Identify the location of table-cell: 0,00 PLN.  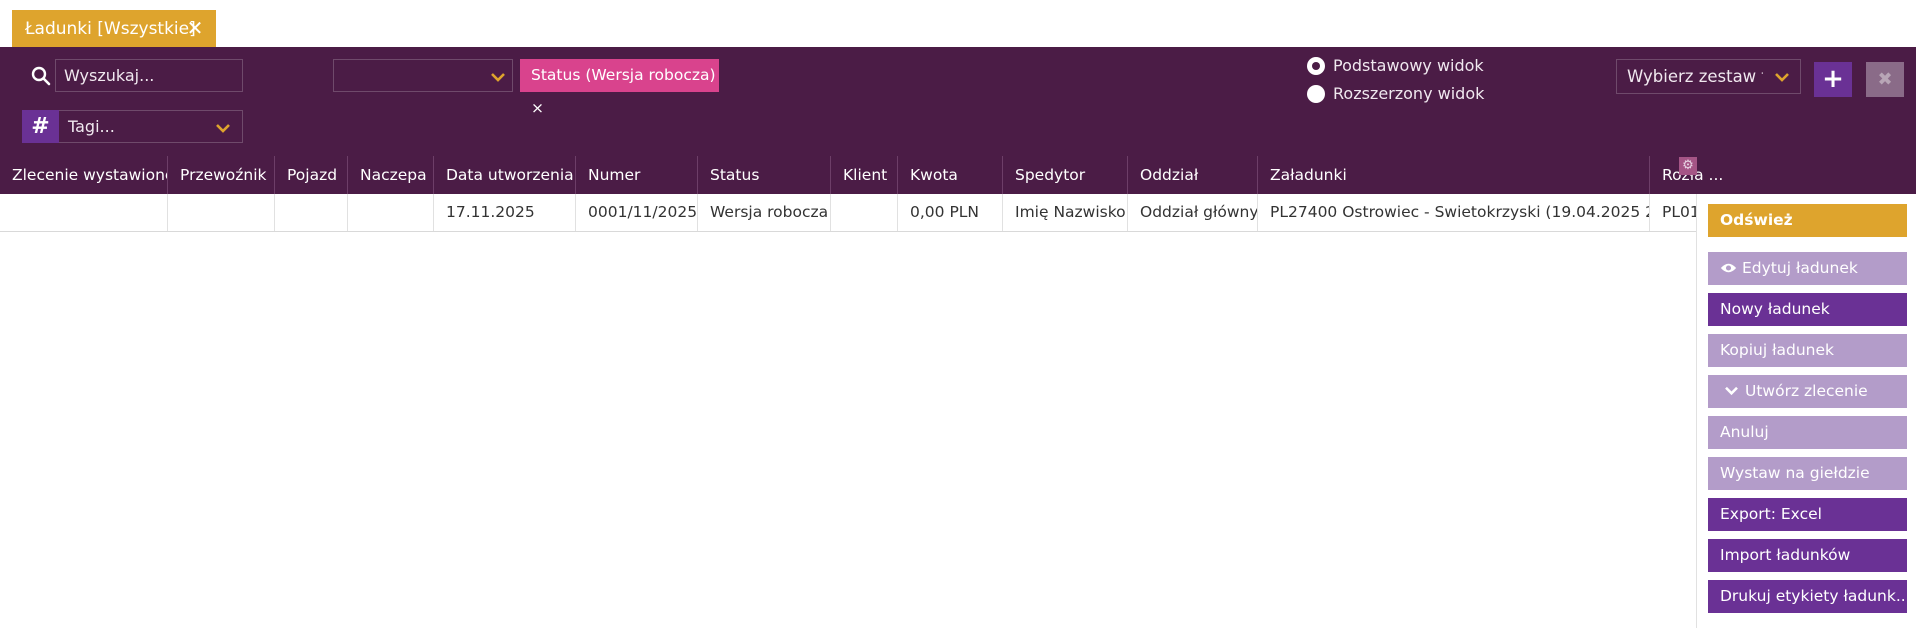
(950, 212).